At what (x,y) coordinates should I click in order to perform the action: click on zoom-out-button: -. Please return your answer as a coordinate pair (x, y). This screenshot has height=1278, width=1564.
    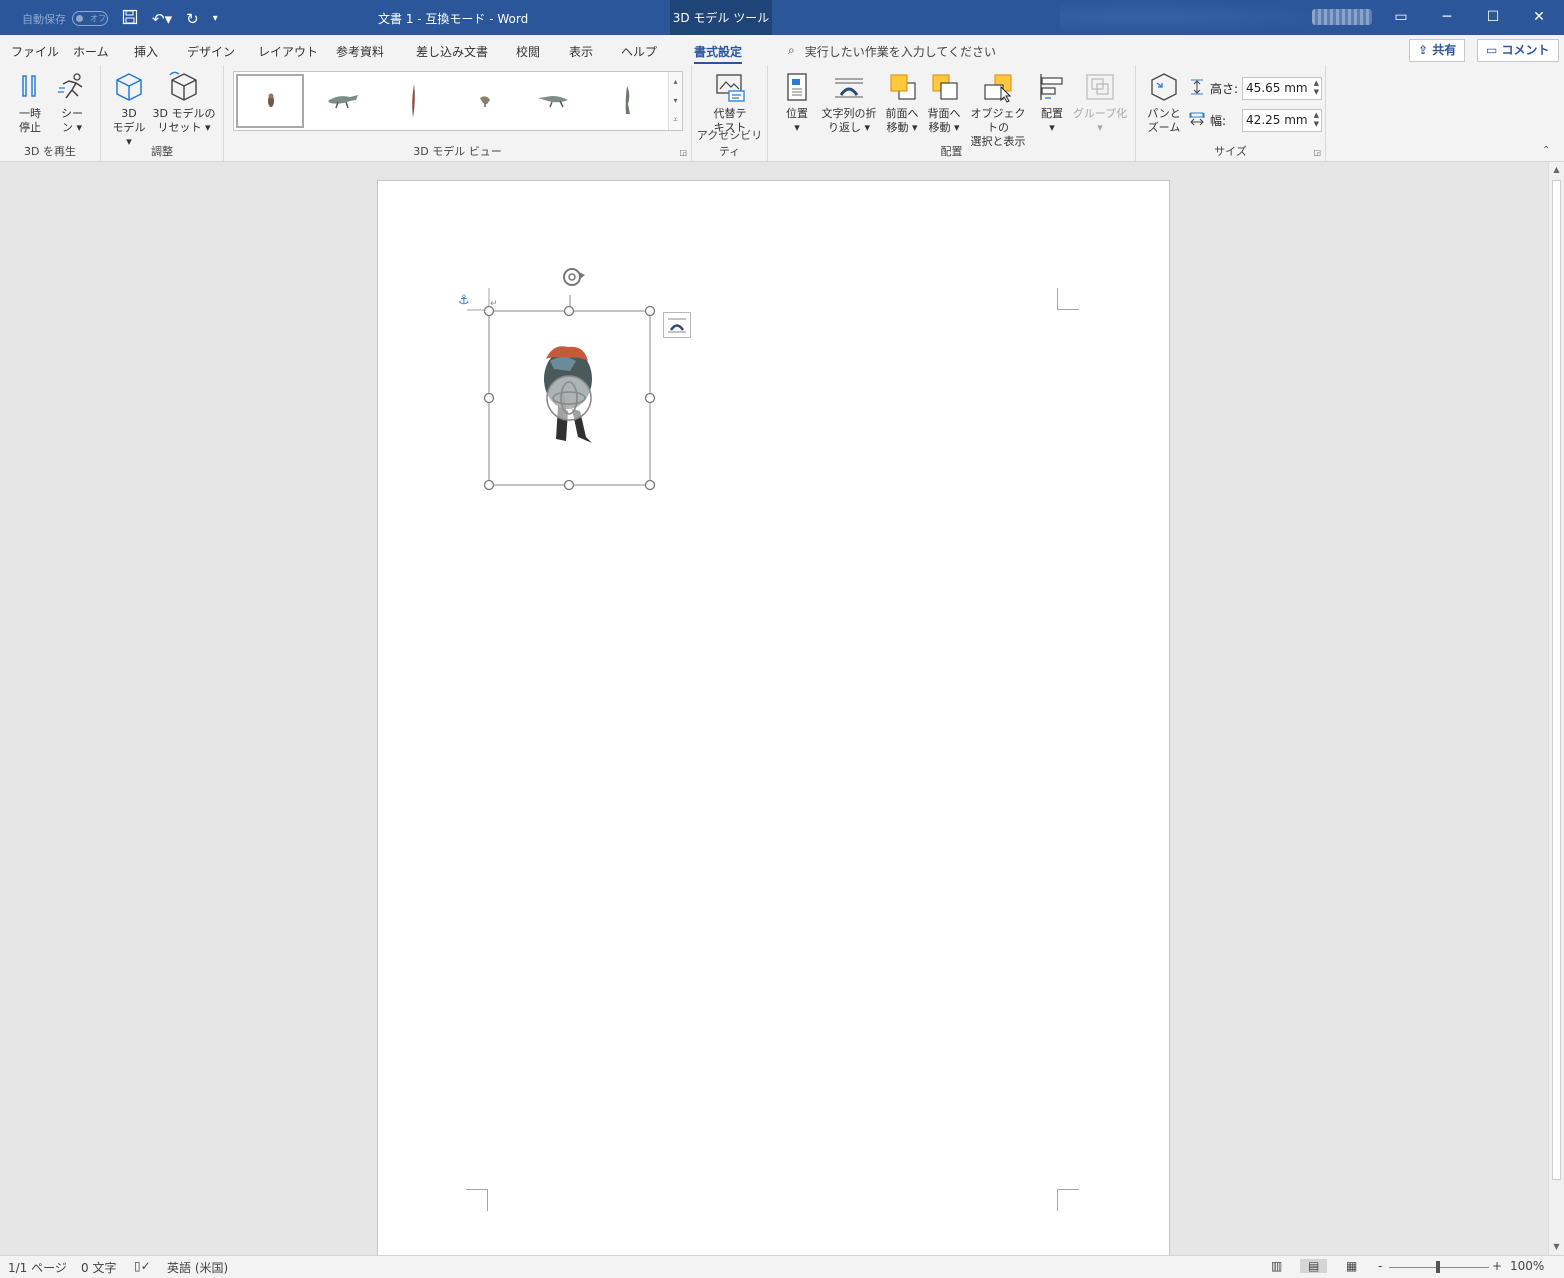
    Looking at the image, I should click on (1380, 1266).